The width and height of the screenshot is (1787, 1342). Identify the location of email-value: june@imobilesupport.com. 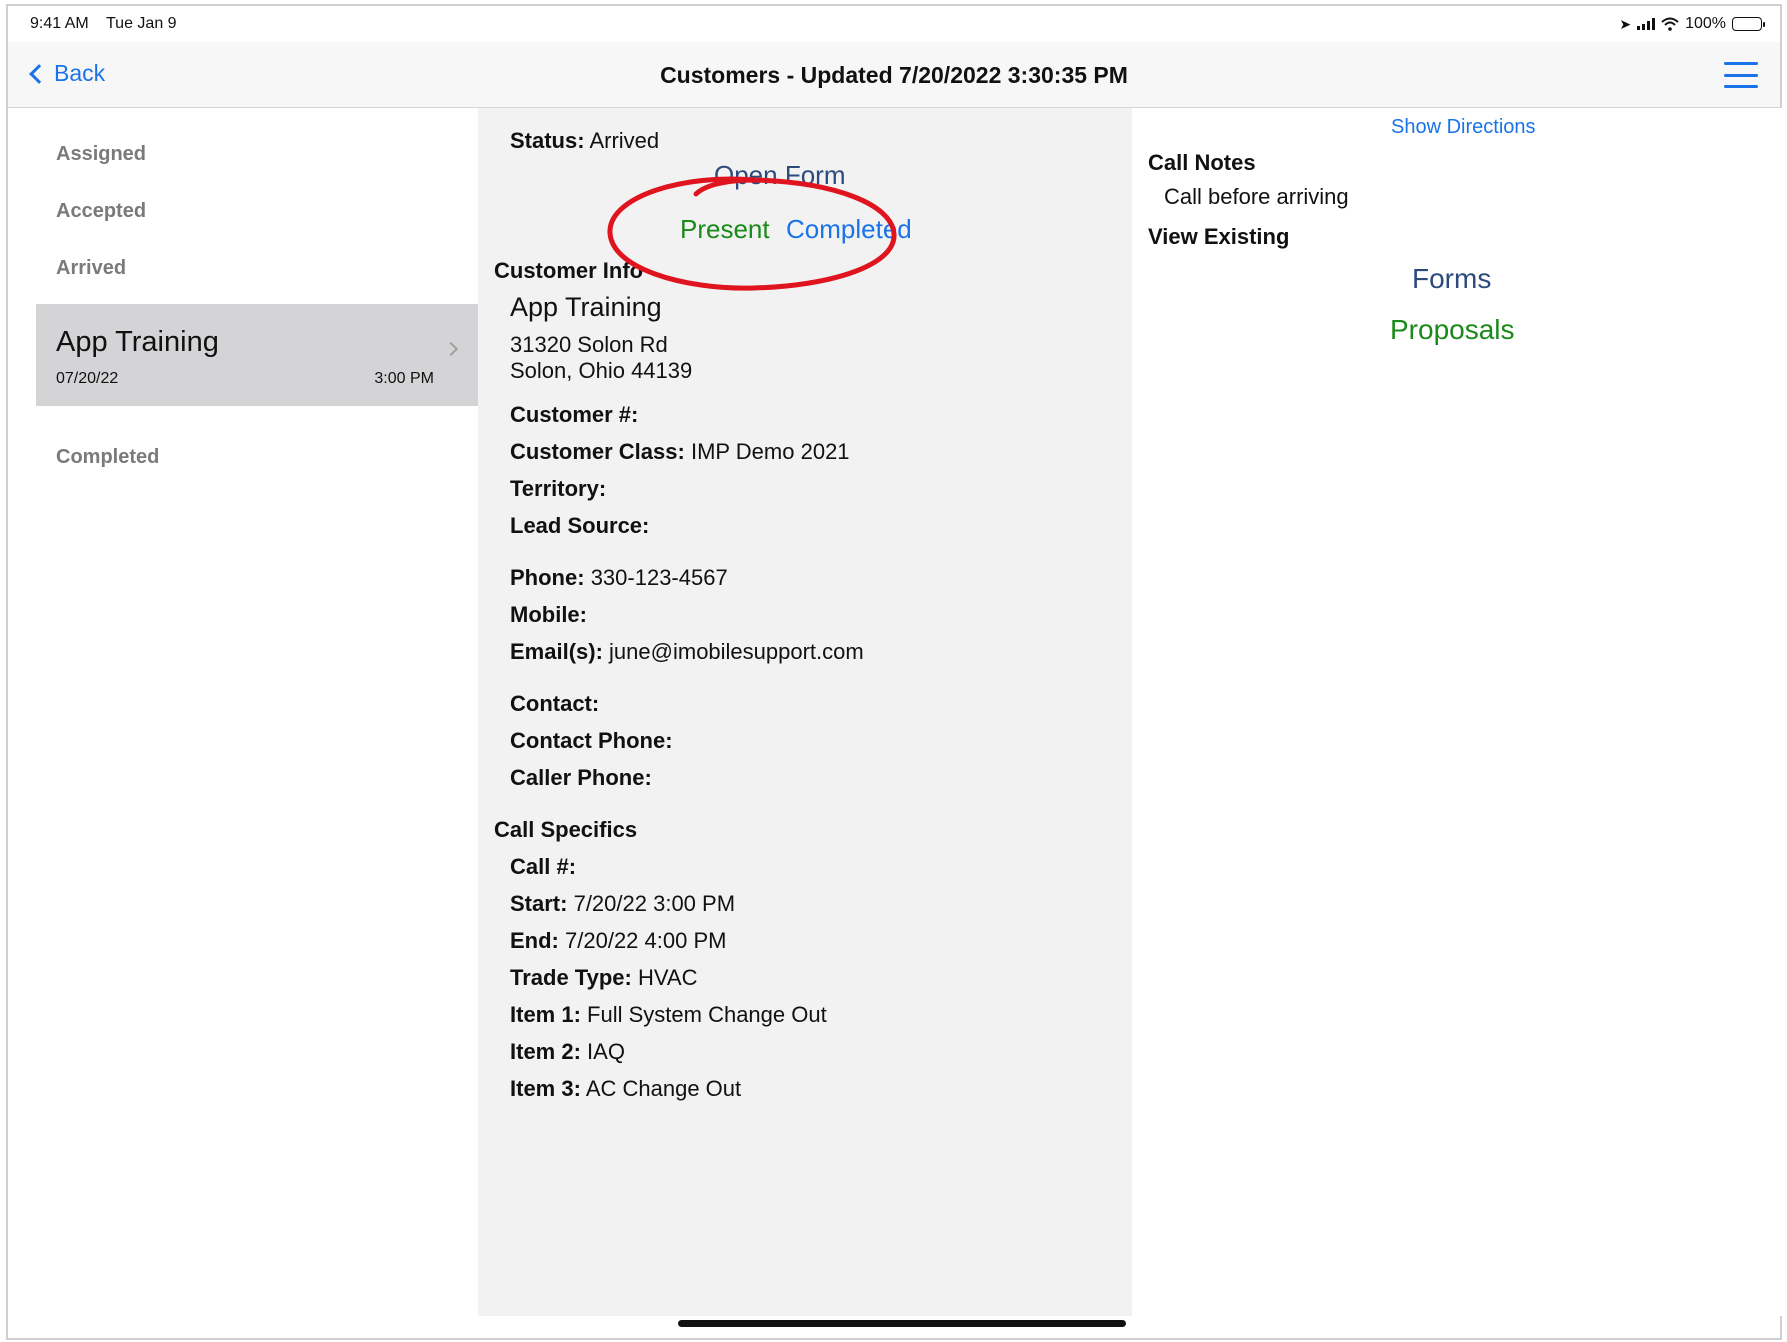
(736, 651).